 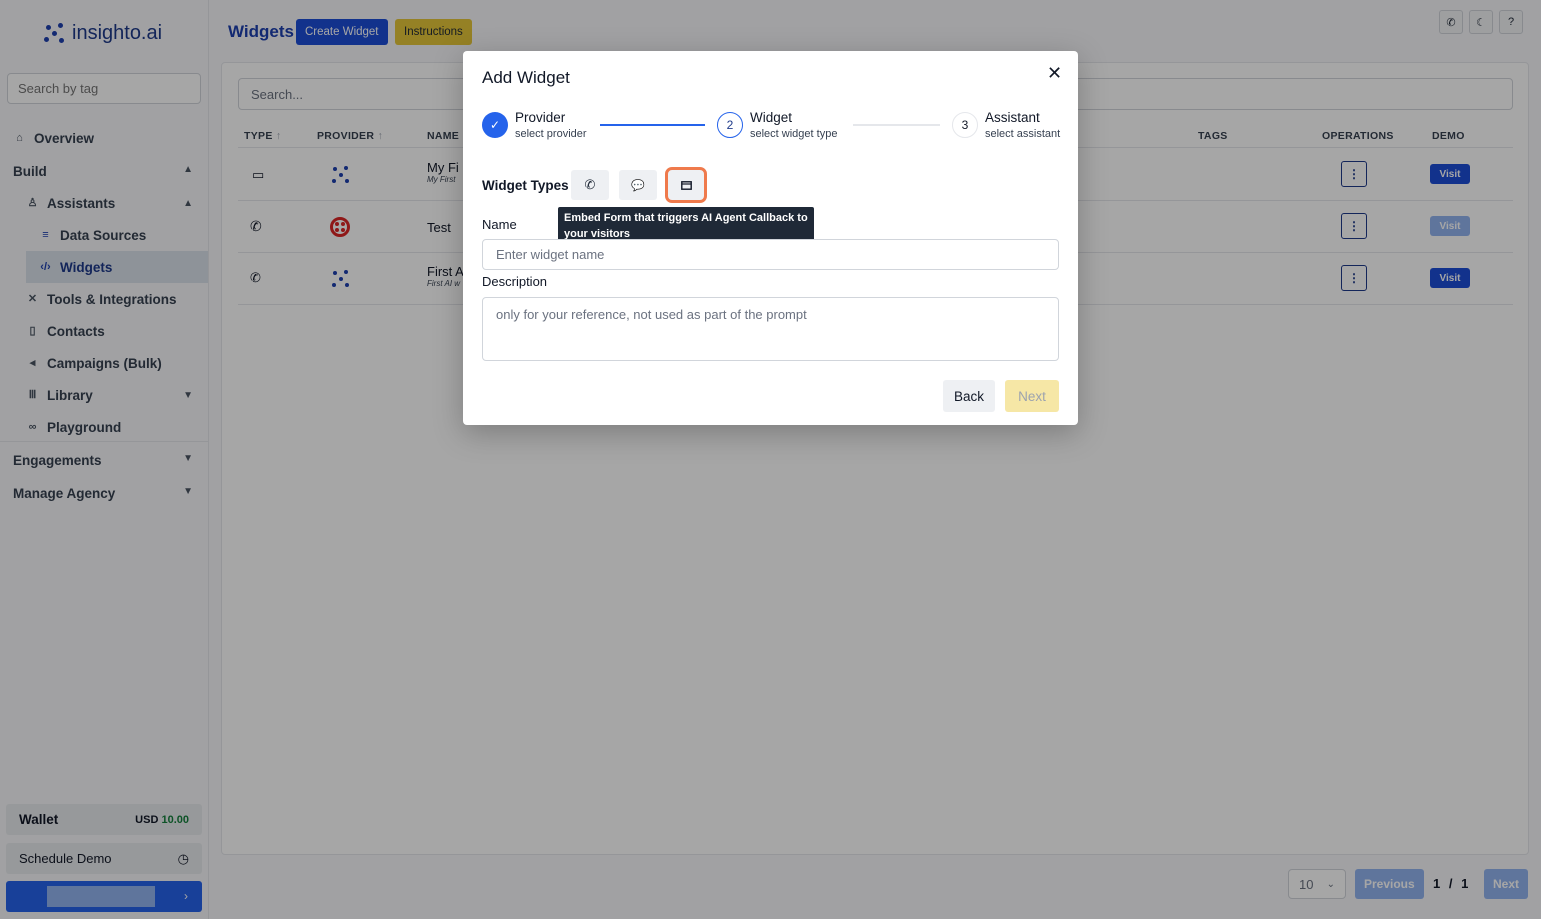 I want to click on check-icon: ✓, so click(x=495, y=125).